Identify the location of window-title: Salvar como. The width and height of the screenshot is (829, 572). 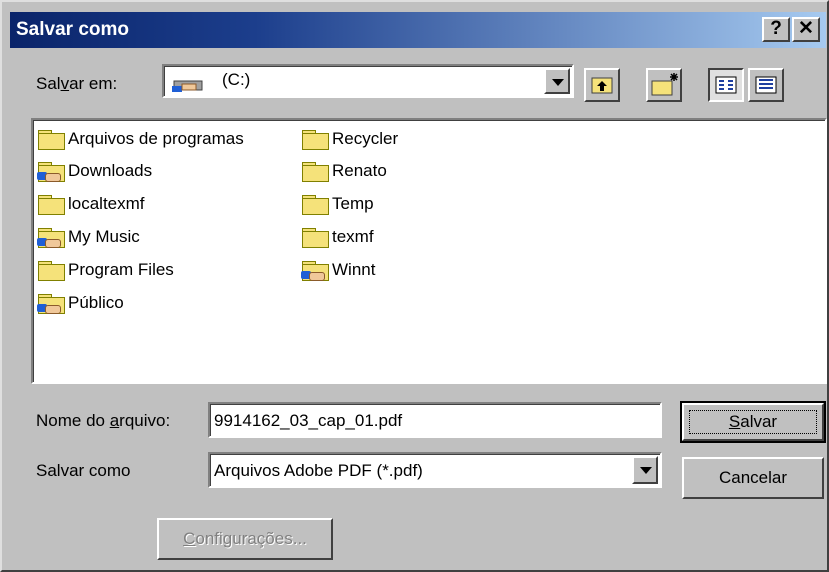
(72, 29).